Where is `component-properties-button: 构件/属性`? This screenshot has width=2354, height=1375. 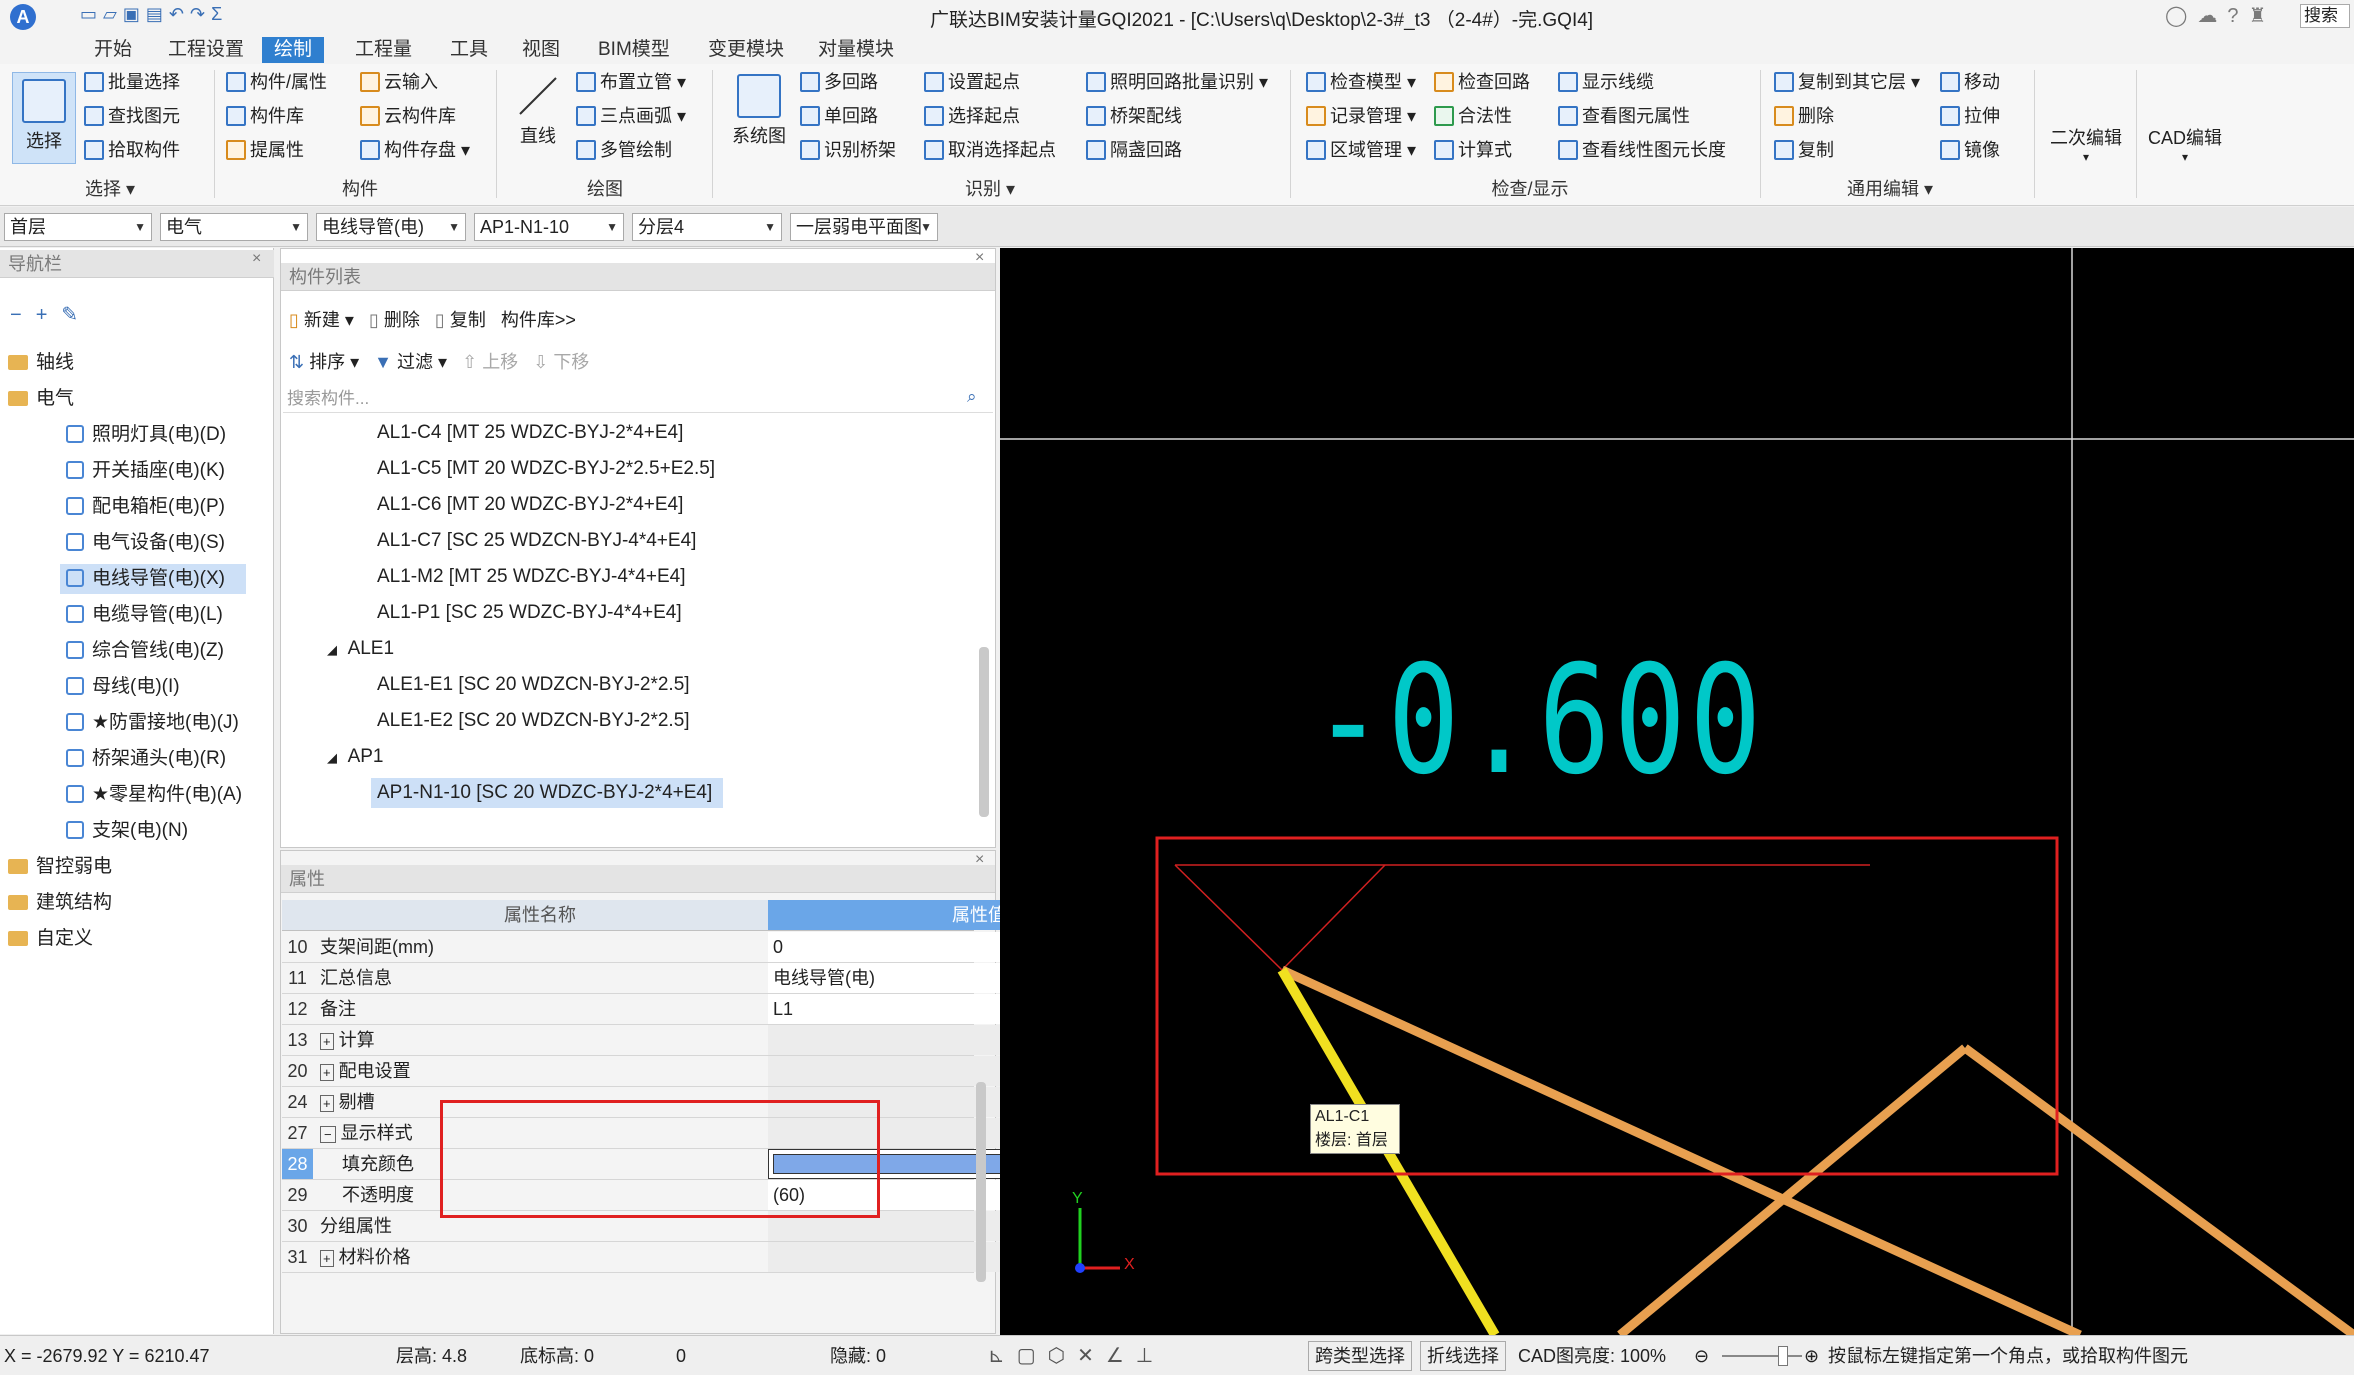
component-properties-button: 构件/属性 is located at coordinates (276, 82).